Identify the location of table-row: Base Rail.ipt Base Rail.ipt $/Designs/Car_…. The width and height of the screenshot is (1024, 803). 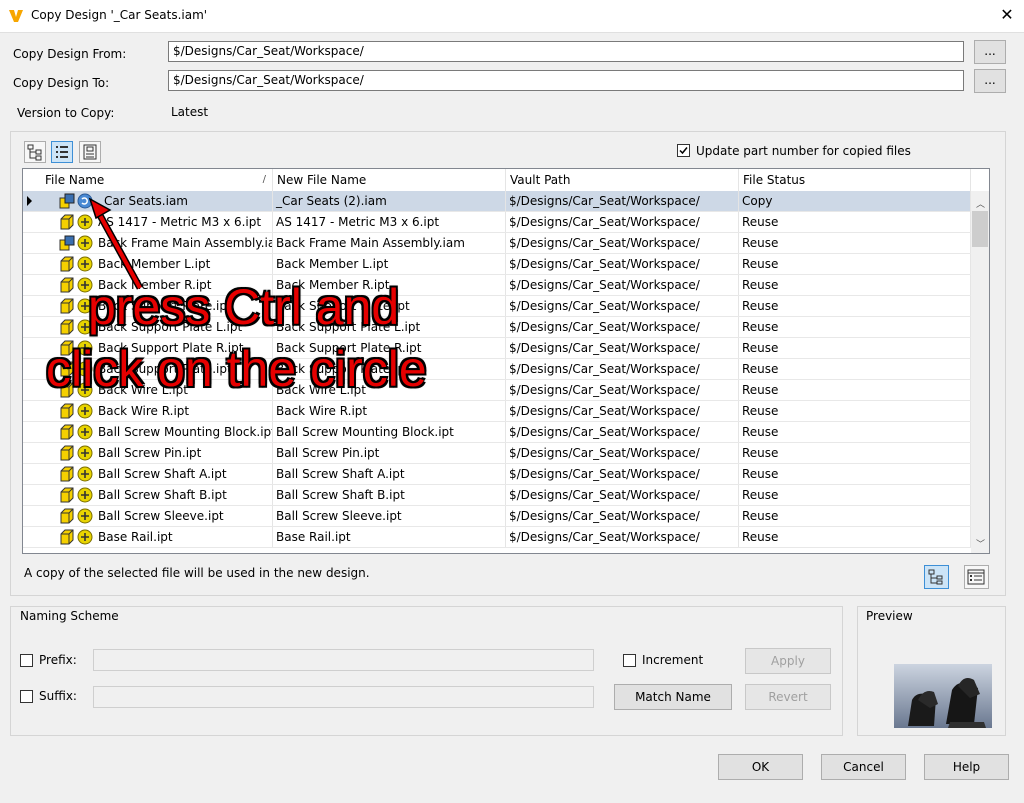
(497, 537).